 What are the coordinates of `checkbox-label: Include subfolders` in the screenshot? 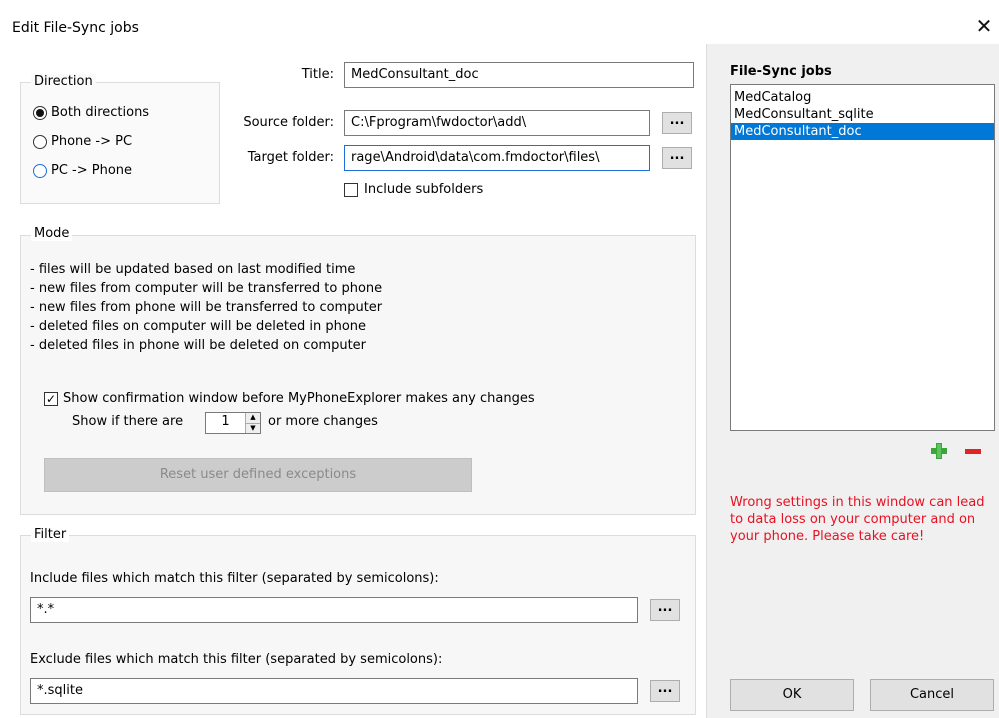 It's located at (424, 189).